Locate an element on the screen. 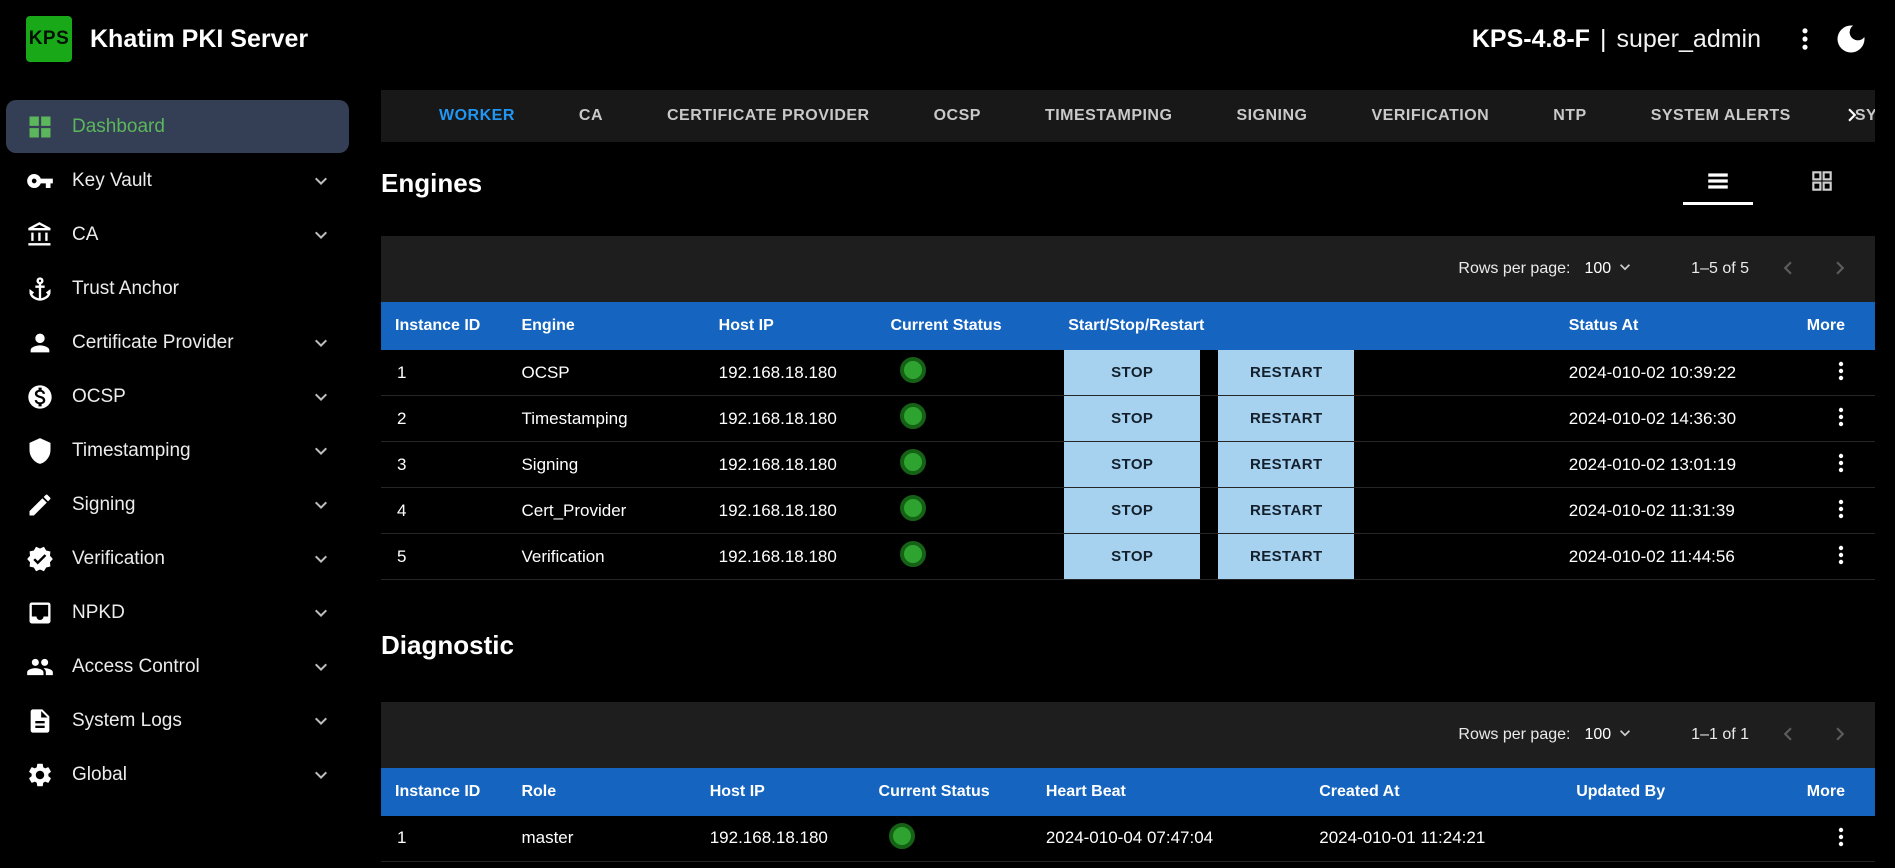  sidebar-item-verification: Verification is located at coordinates (177, 558).